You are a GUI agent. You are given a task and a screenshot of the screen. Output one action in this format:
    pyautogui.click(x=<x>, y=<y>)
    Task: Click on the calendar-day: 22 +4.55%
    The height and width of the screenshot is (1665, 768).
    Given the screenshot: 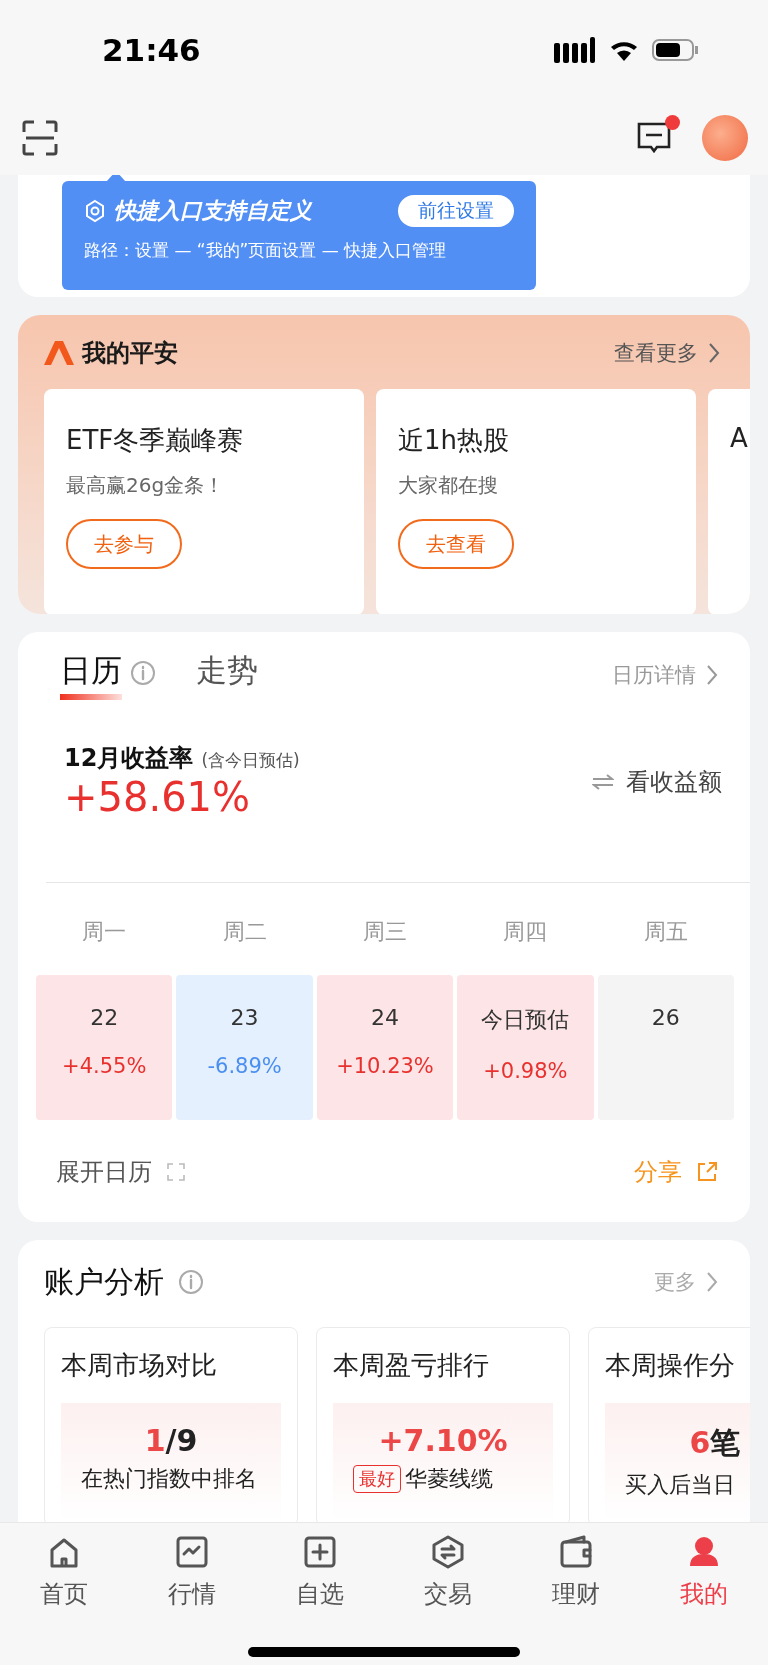 What is the action you would take?
    pyautogui.click(x=104, y=1047)
    